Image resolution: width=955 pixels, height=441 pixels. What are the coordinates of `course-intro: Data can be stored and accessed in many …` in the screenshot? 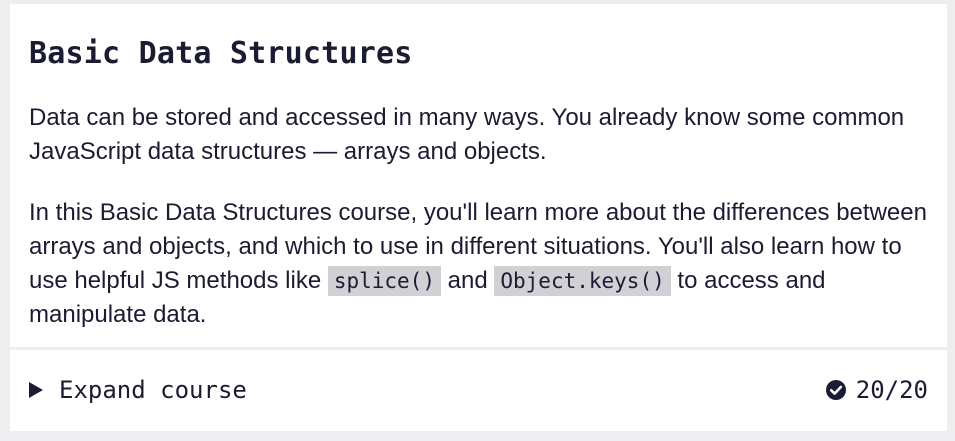 It's located at (467, 134).